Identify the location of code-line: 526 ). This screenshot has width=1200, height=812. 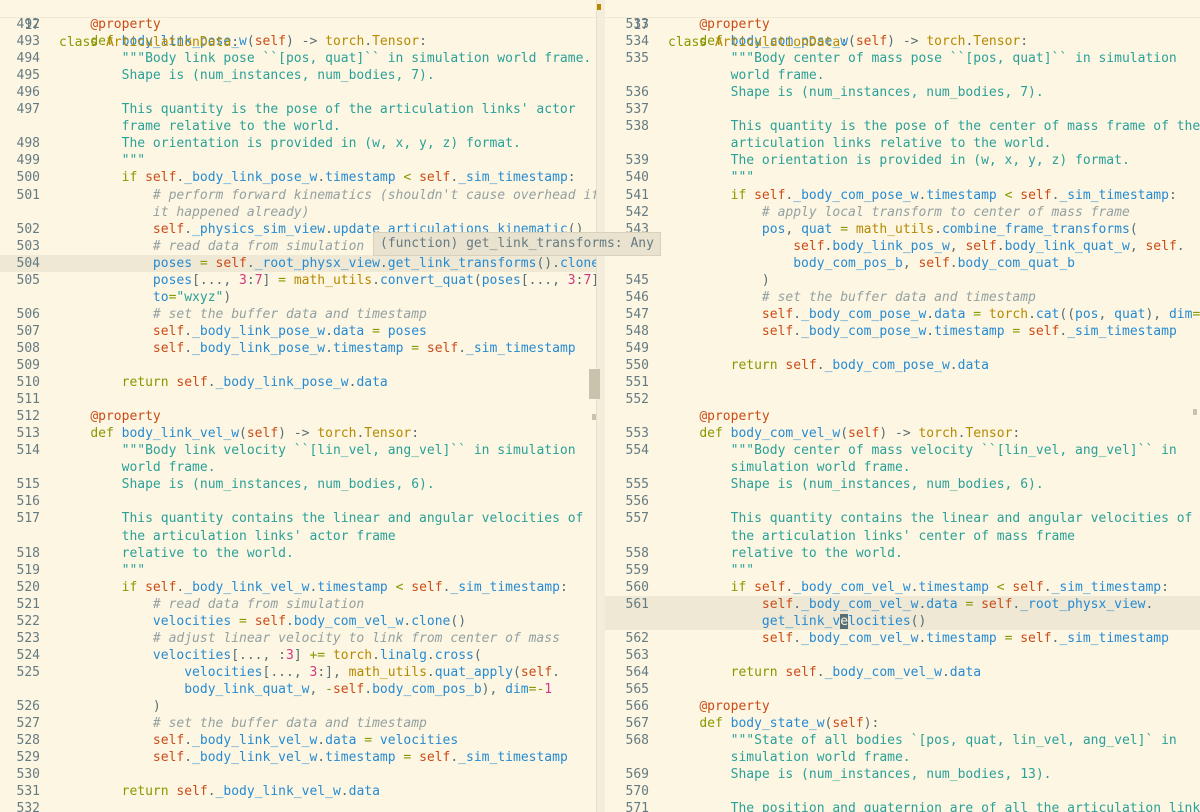
(298, 706).